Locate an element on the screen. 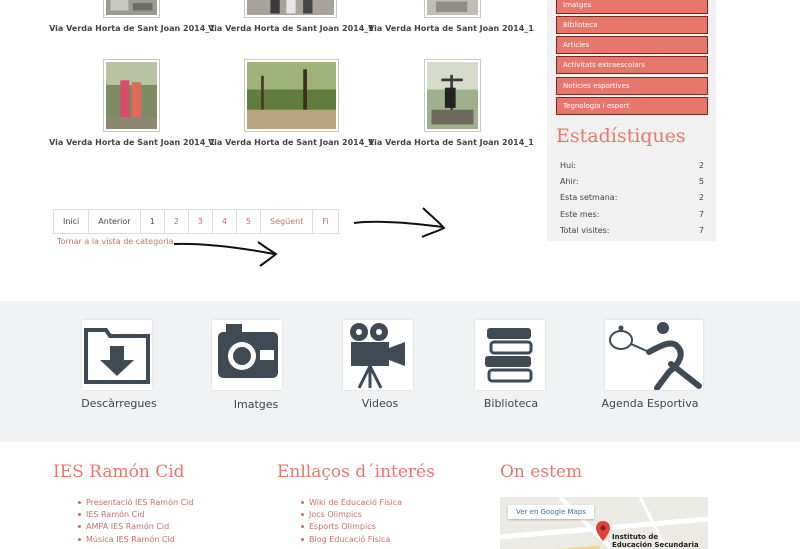 This screenshot has width=800, height=549. books-icon is located at coordinates (510, 355).